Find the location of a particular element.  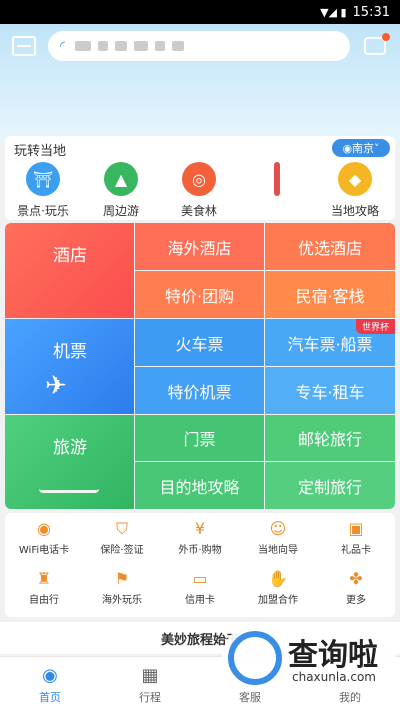

entry-food: ◎ 美食林 is located at coordinates (199, 190).